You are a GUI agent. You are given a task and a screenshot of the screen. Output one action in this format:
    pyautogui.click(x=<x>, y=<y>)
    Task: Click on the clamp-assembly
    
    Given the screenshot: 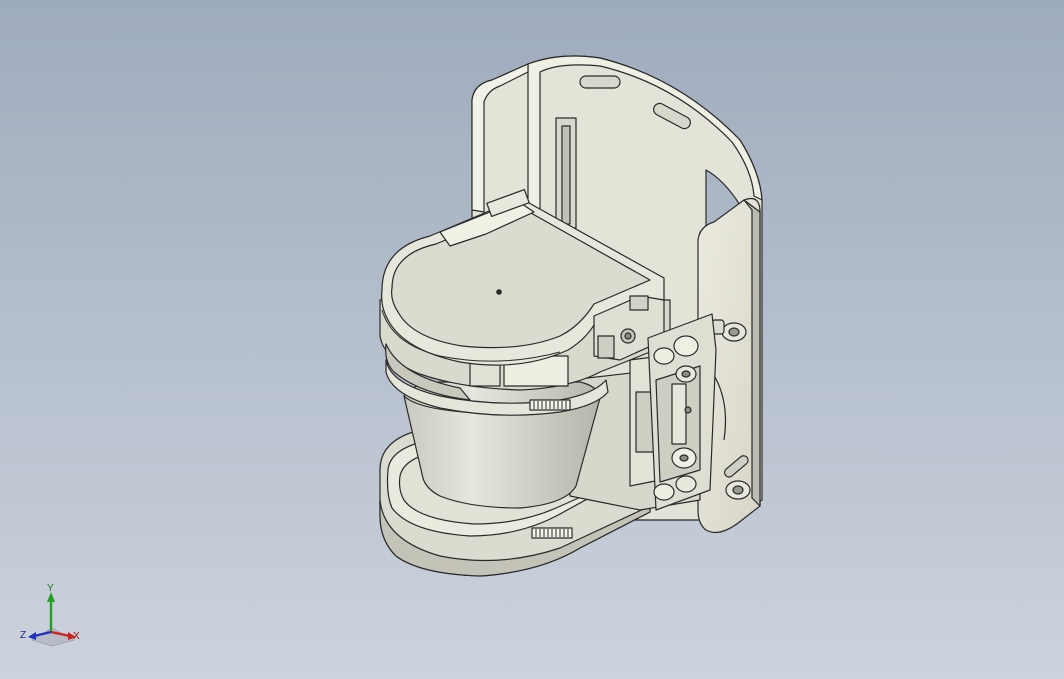 What is the action you would take?
    pyautogui.click(x=682, y=412)
    